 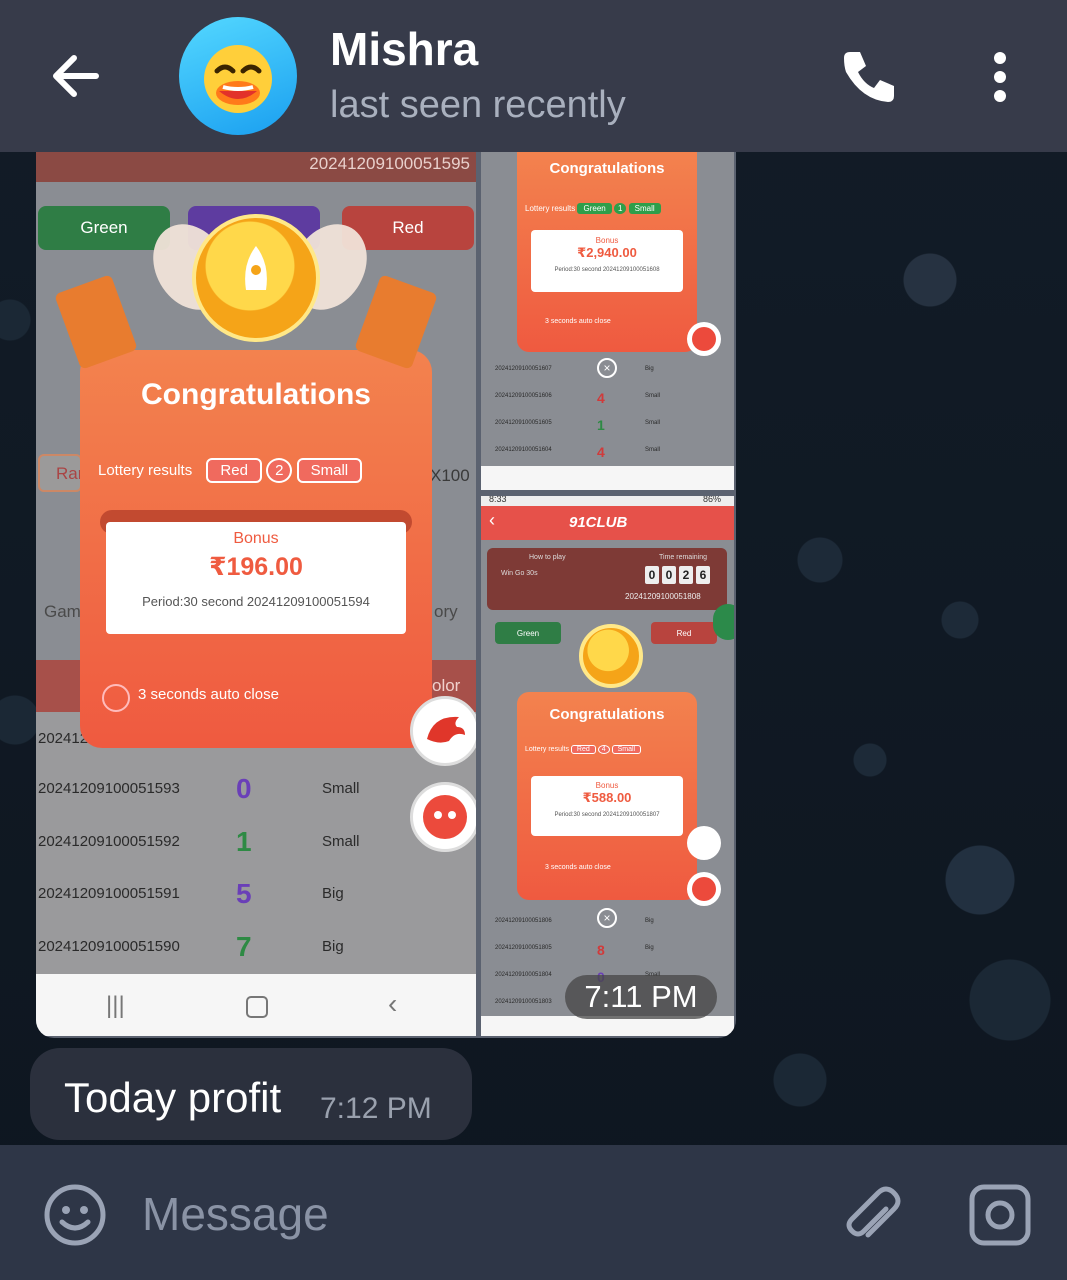 I want to click on win-go: Win Go 30s, so click(x=519, y=573).